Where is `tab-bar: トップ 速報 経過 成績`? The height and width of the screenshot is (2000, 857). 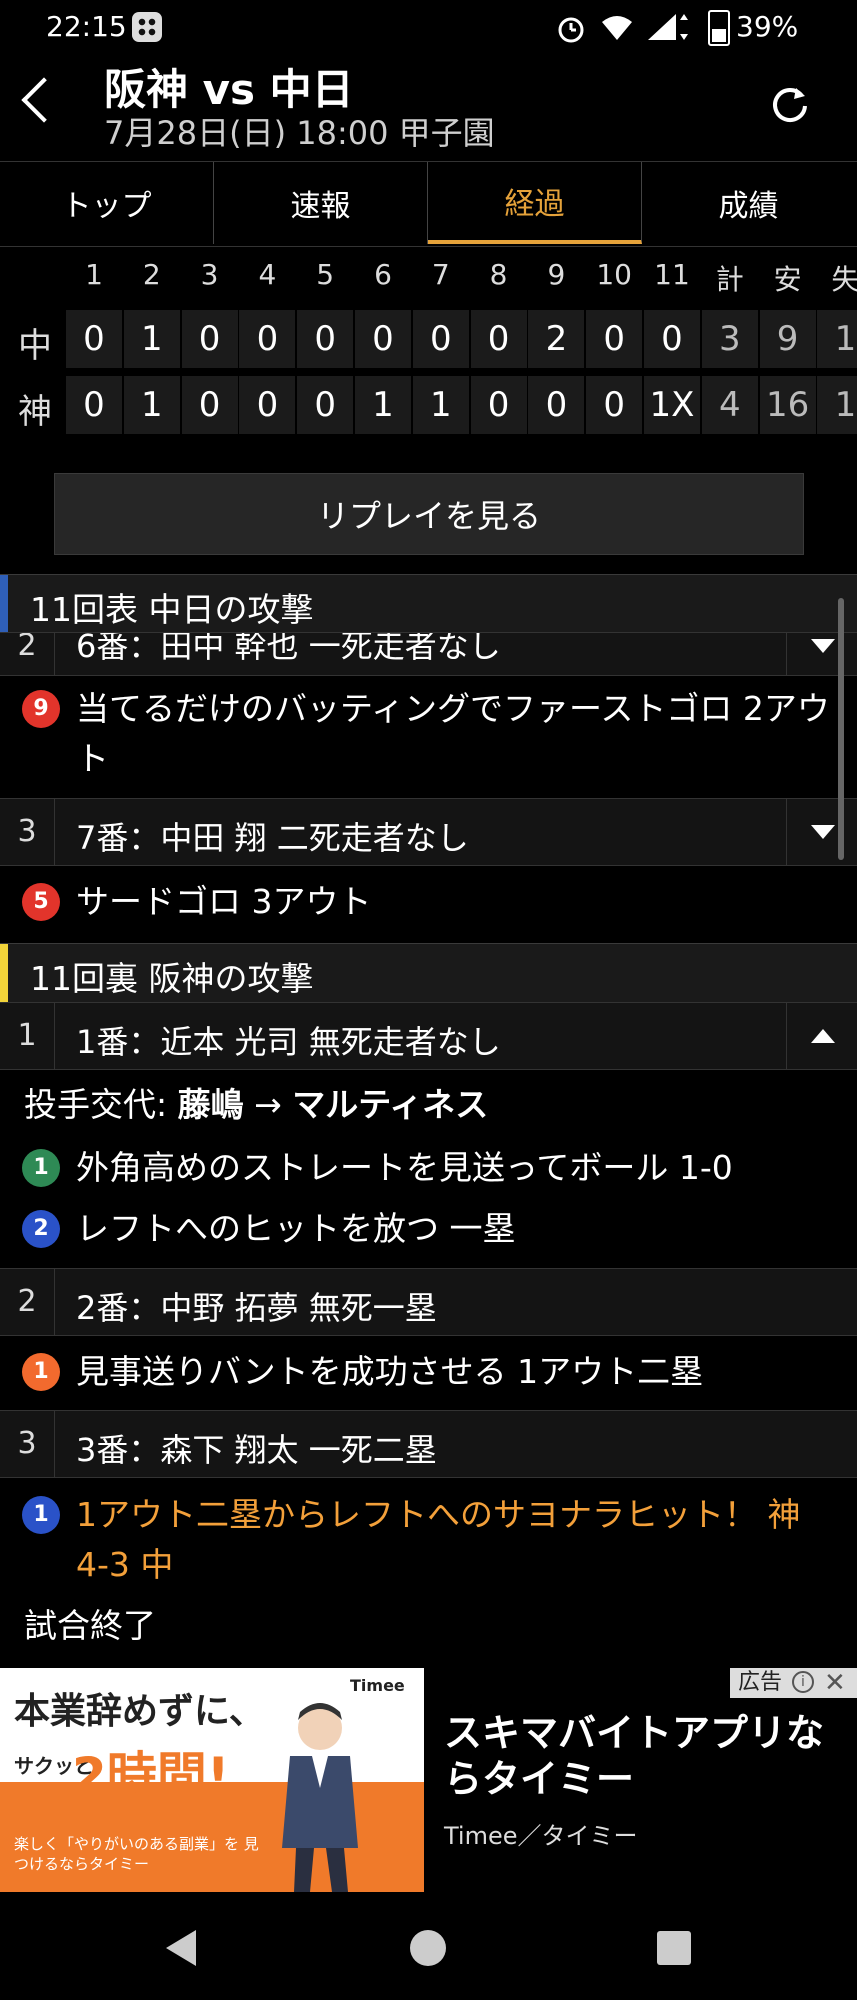
tab-bar: トップ 速報 経過 成績 is located at coordinates (428, 204).